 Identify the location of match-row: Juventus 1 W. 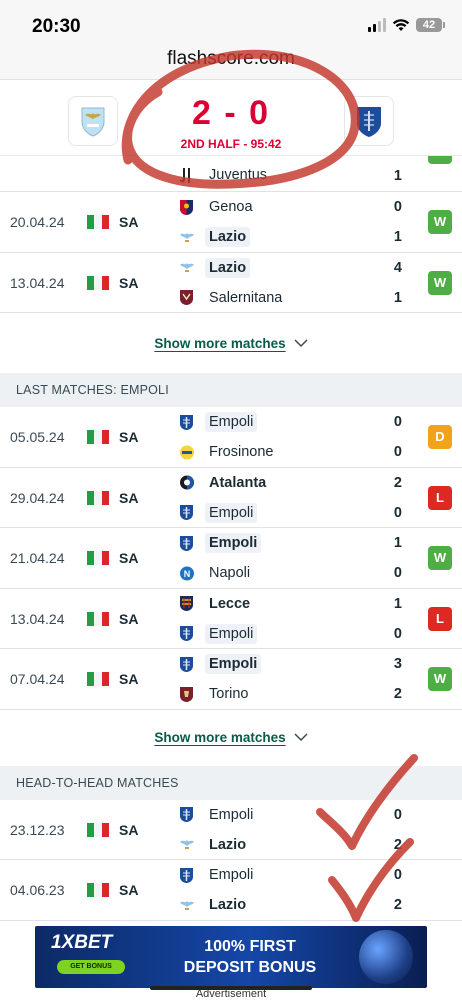
(231, 169).